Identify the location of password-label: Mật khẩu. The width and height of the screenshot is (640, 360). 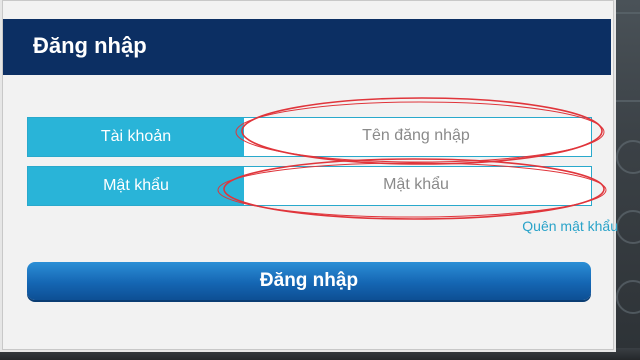
(136, 186).